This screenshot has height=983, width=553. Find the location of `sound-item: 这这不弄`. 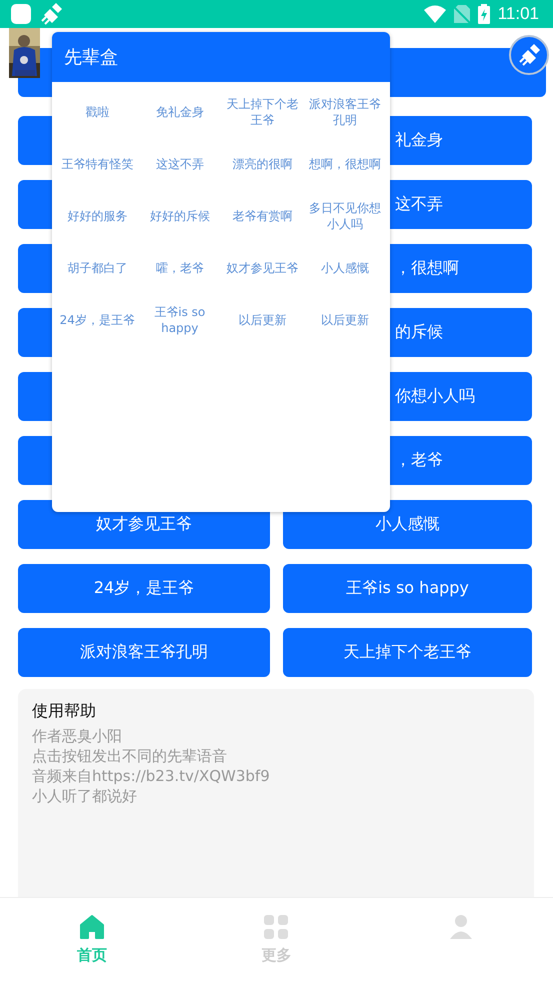

sound-item: 这这不弄 is located at coordinates (179, 164).